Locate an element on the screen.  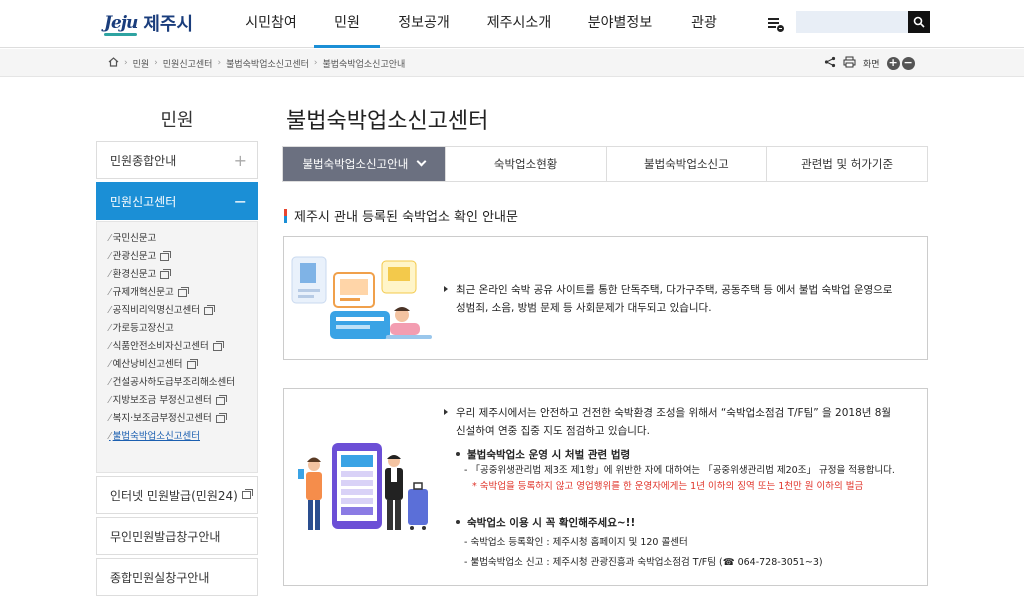
menu-tourism: 관광 is located at coordinates (704, 24).